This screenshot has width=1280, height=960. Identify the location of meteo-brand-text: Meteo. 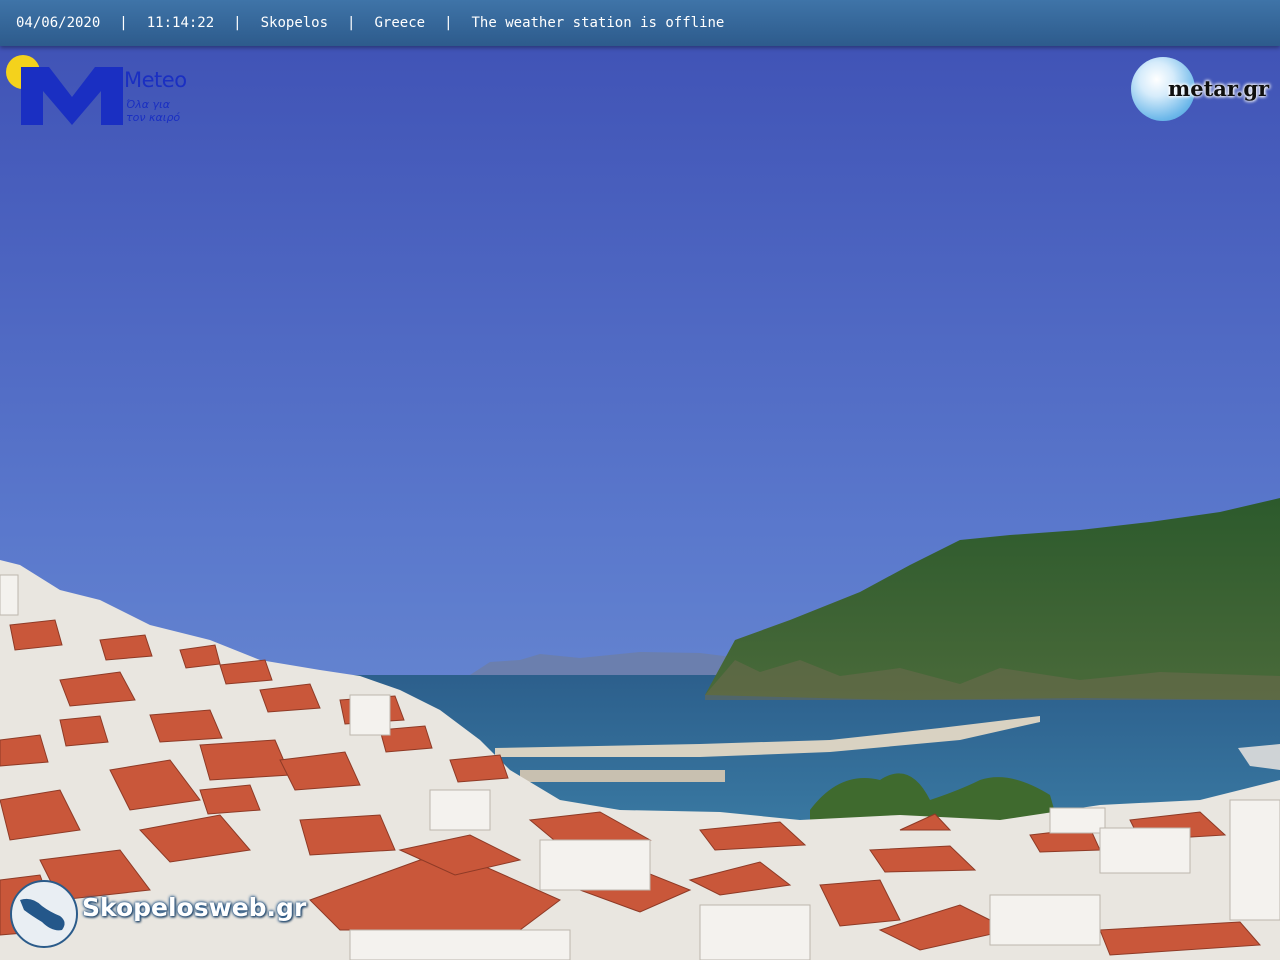
(155, 80).